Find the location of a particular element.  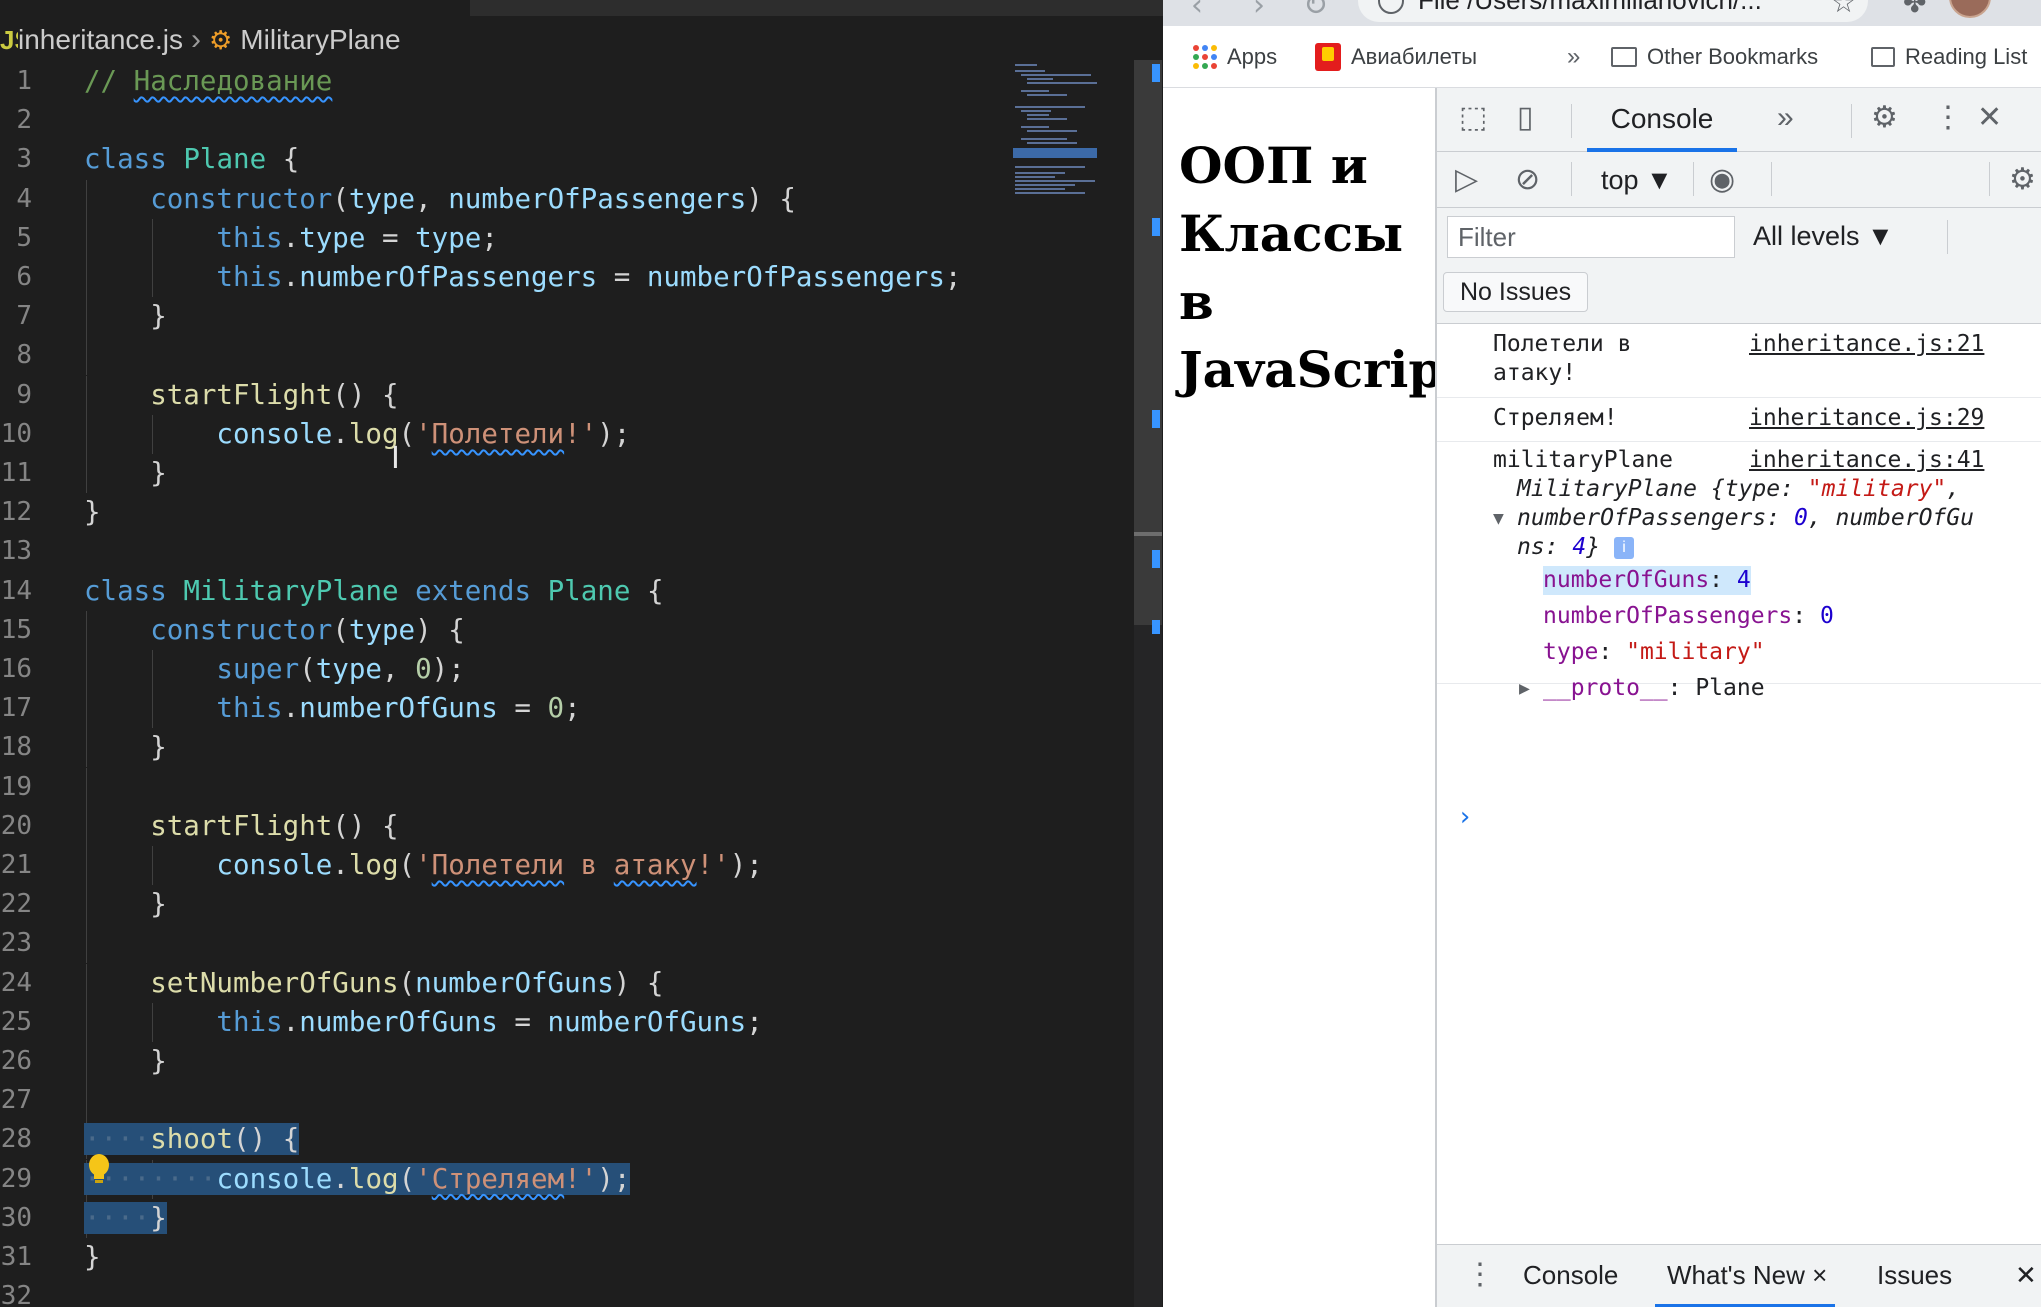

object-property-row: numberOfGuns: 4 is located at coordinates (1647, 580).